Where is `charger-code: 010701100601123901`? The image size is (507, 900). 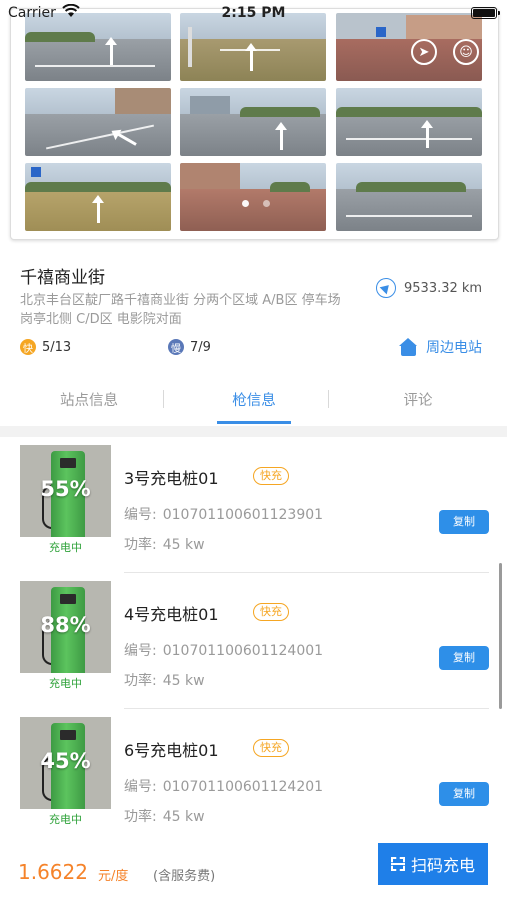 charger-code: 010701100601123901 is located at coordinates (243, 515).